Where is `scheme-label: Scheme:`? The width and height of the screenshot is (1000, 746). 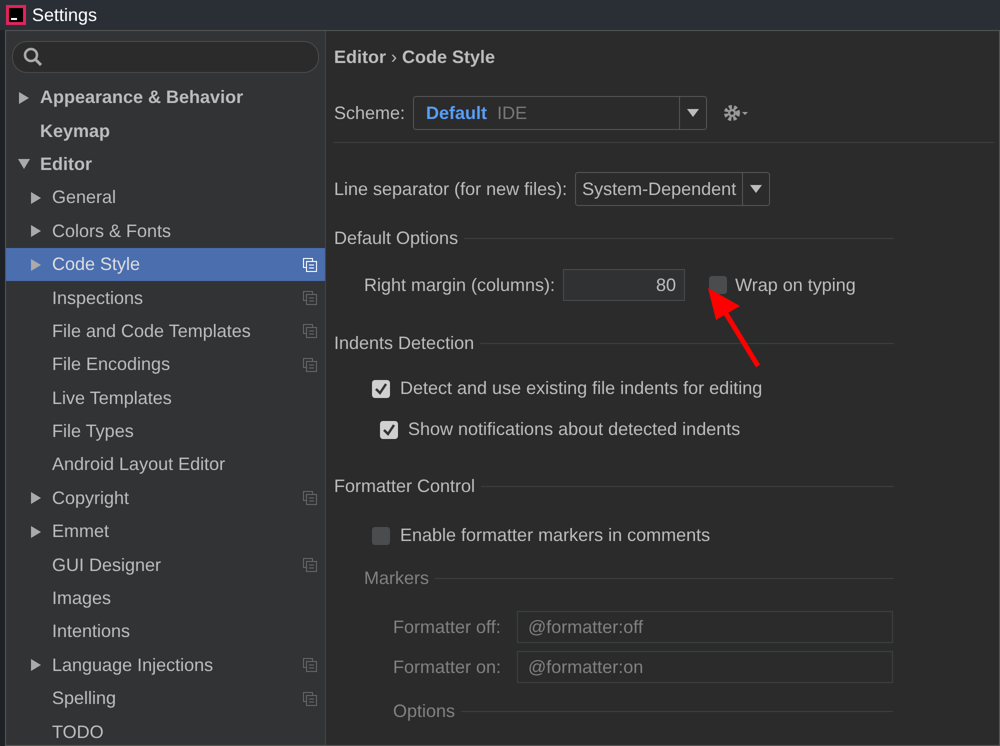 scheme-label: Scheme: is located at coordinates (370, 113).